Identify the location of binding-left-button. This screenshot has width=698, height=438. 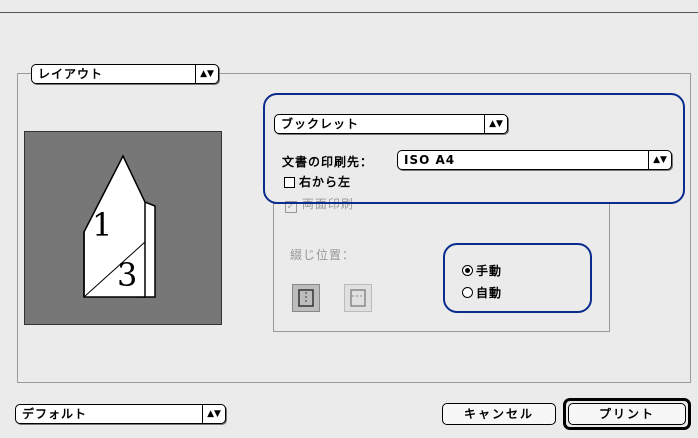
(306, 298).